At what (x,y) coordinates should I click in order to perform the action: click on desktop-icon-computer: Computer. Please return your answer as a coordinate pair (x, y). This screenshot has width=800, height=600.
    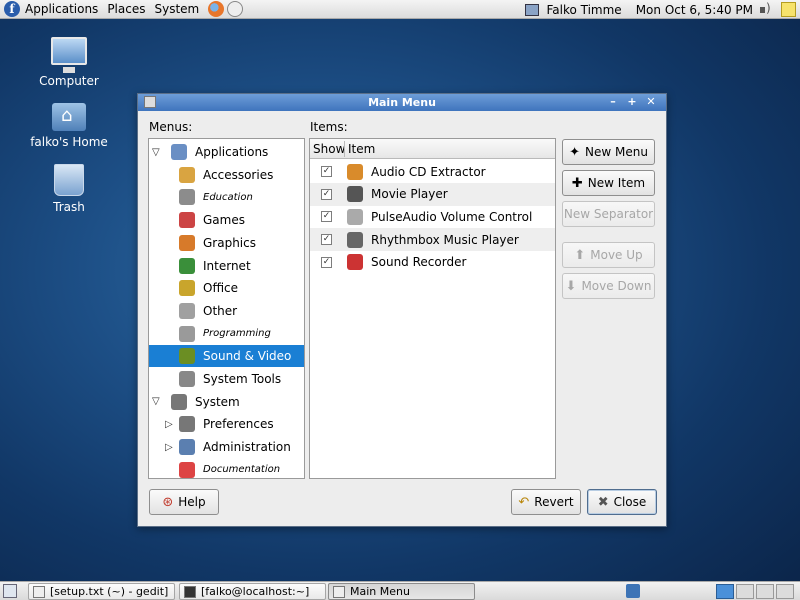
    Looking at the image, I should click on (69, 62).